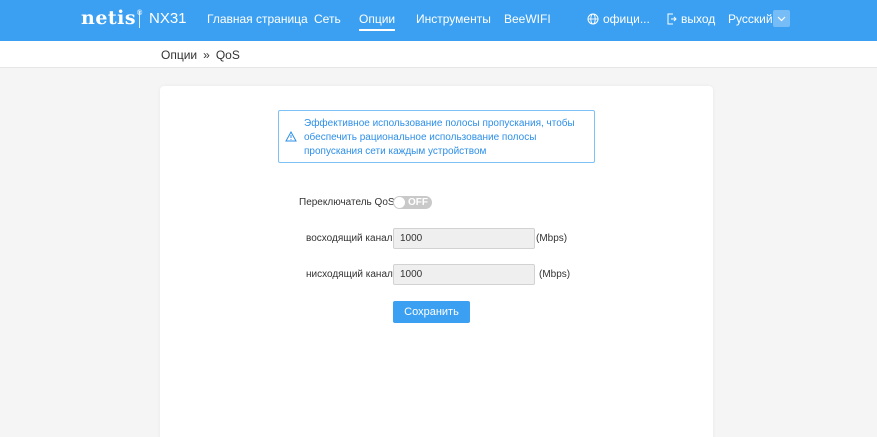  Describe the element at coordinates (418, 202) in the screenshot. I see `toggle-state: OFF` at that location.